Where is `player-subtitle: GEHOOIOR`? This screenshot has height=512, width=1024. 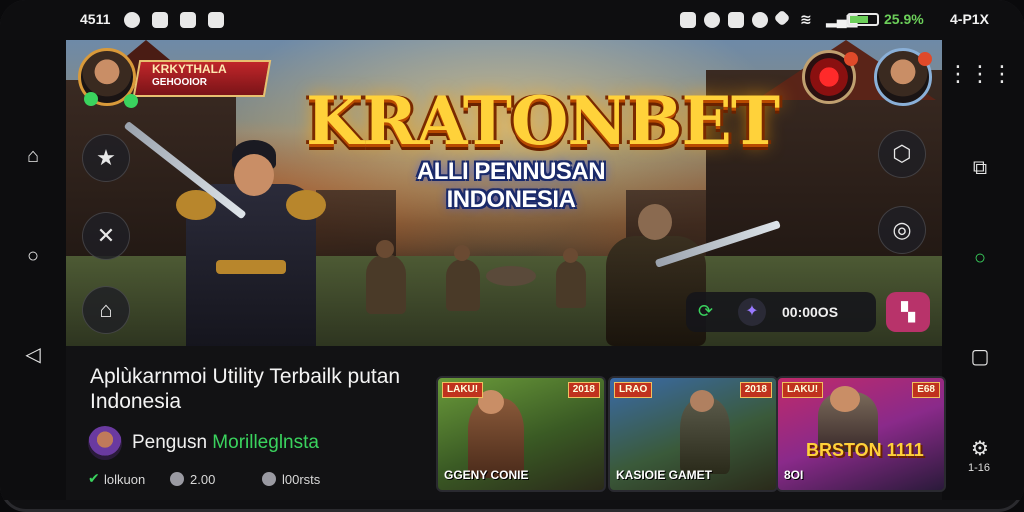 player-subtitle: GEHOOIOR is located at coordinates (180, 82).